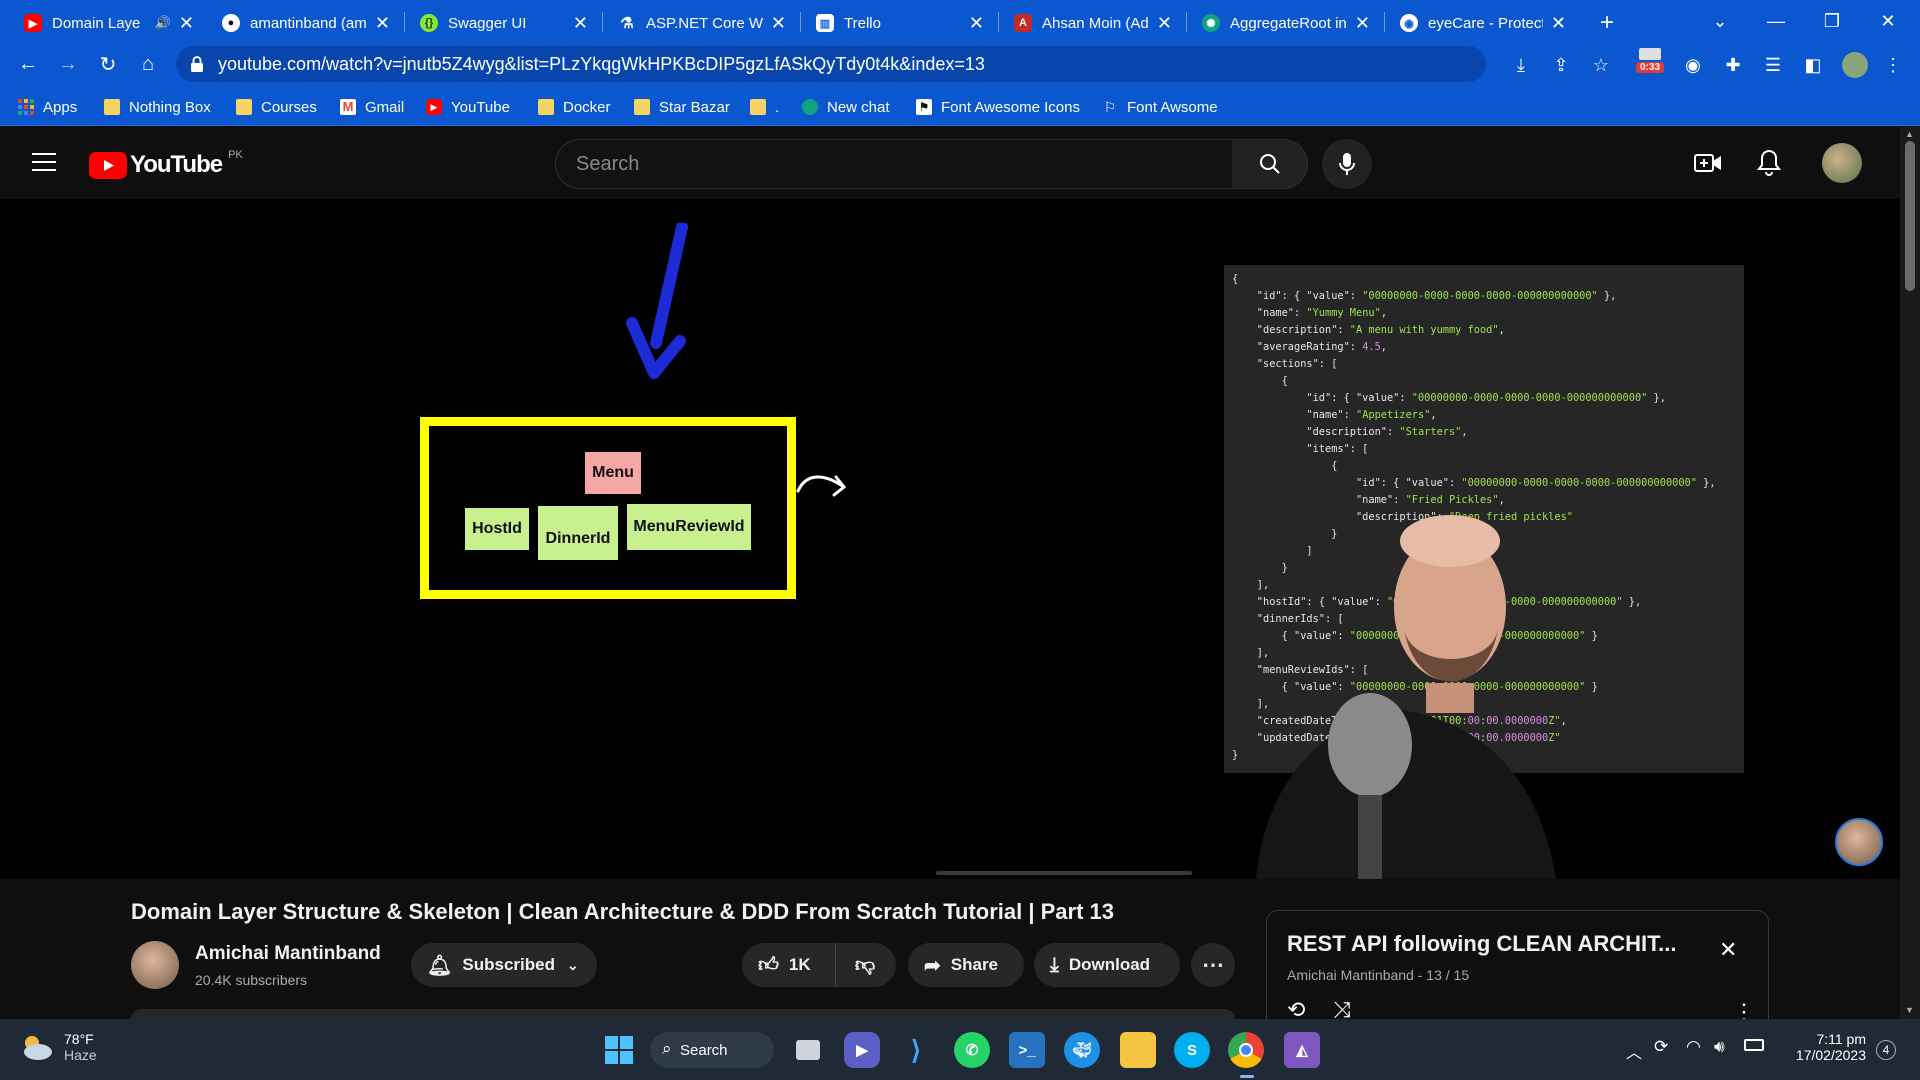  Describe the element at coordinates (619, 1050) in the screenshot. I see `start-button` at that location.